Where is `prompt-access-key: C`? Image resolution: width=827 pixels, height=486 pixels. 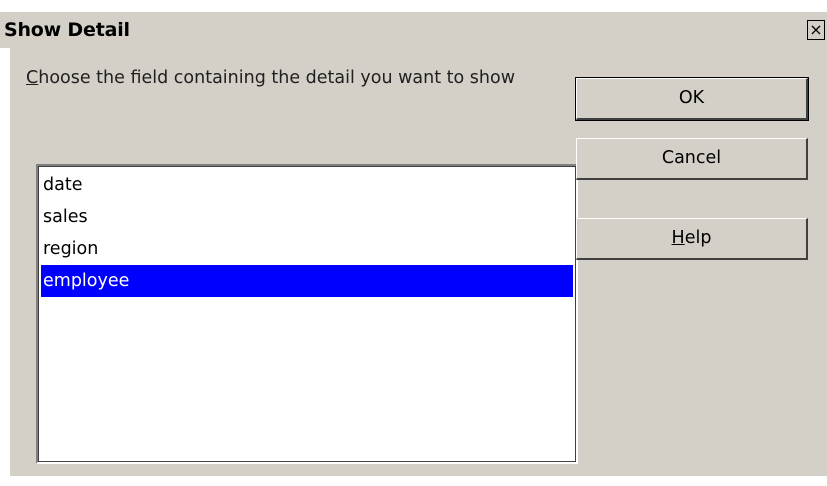 prompt-access-key: C is located at coordinates (32, 78).